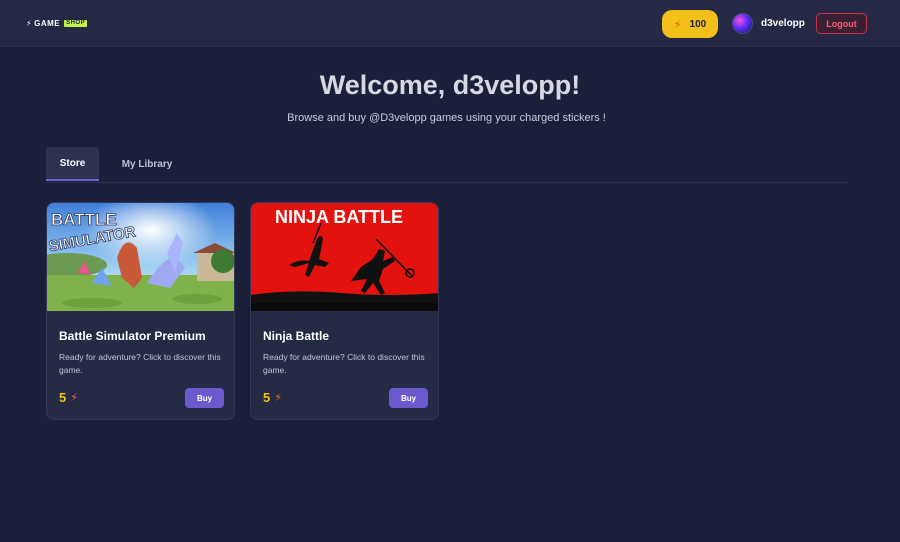 Image resolution: width=900 pixels, height=542 pixels. What do you see at coordinates (140, 257) in the screenshot?
I see `game-thumbnail: BATTLE SIMULATOR` at bounding box center [140, 257].